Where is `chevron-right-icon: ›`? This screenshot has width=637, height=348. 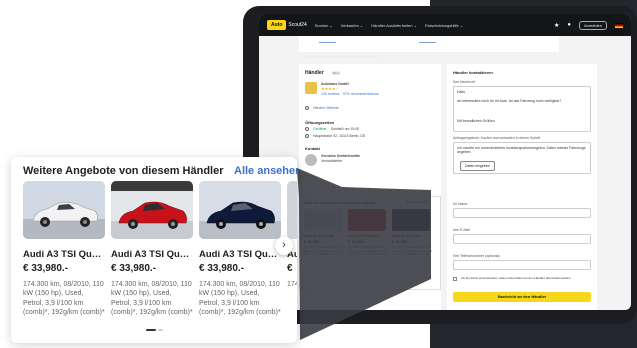 chevron-right-icon: › is located at coordinates (284, 245).